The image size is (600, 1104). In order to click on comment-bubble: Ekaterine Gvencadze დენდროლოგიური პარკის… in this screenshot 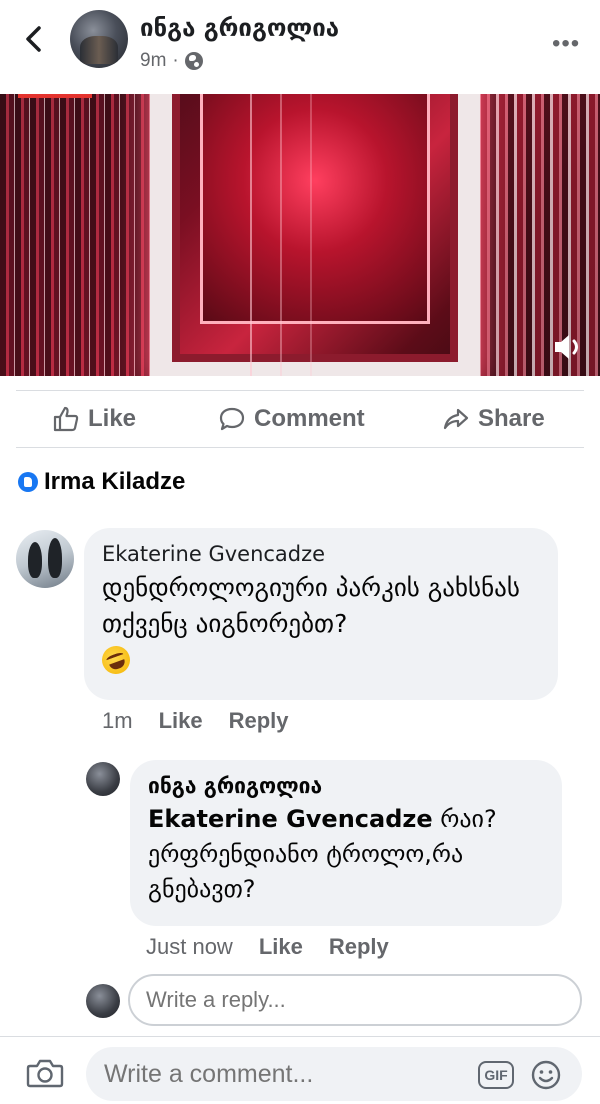, I will do `click(321, 614)`.